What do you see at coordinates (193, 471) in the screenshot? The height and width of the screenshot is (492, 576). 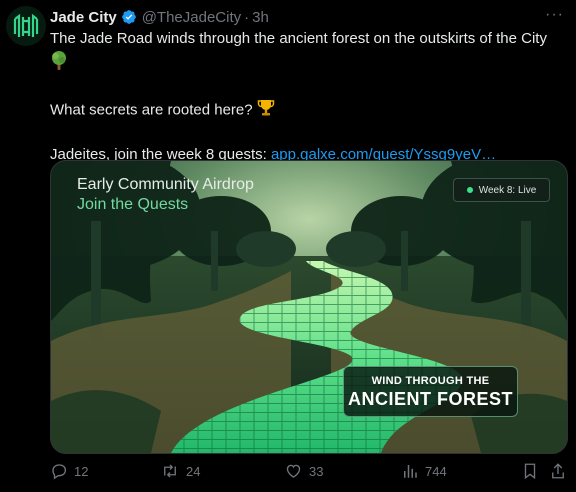 I see `repost-count: 24` at bounding box center [193, 471].